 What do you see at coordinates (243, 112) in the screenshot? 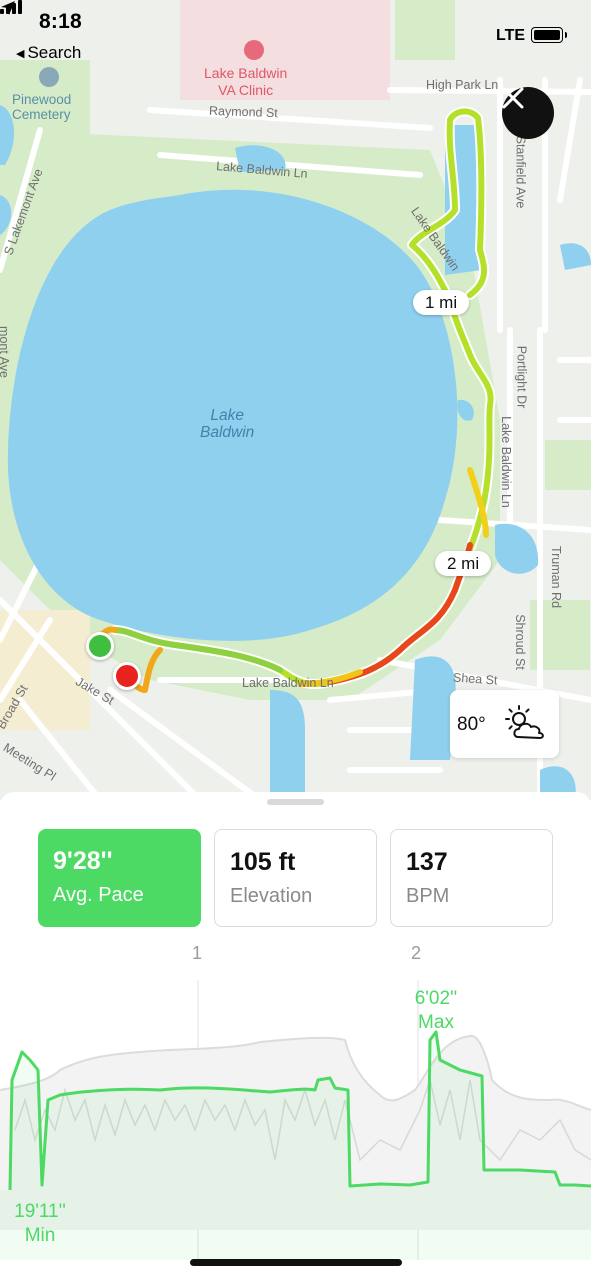
I see `street-raymond: Raymond St` at bounding box center [243, 112].